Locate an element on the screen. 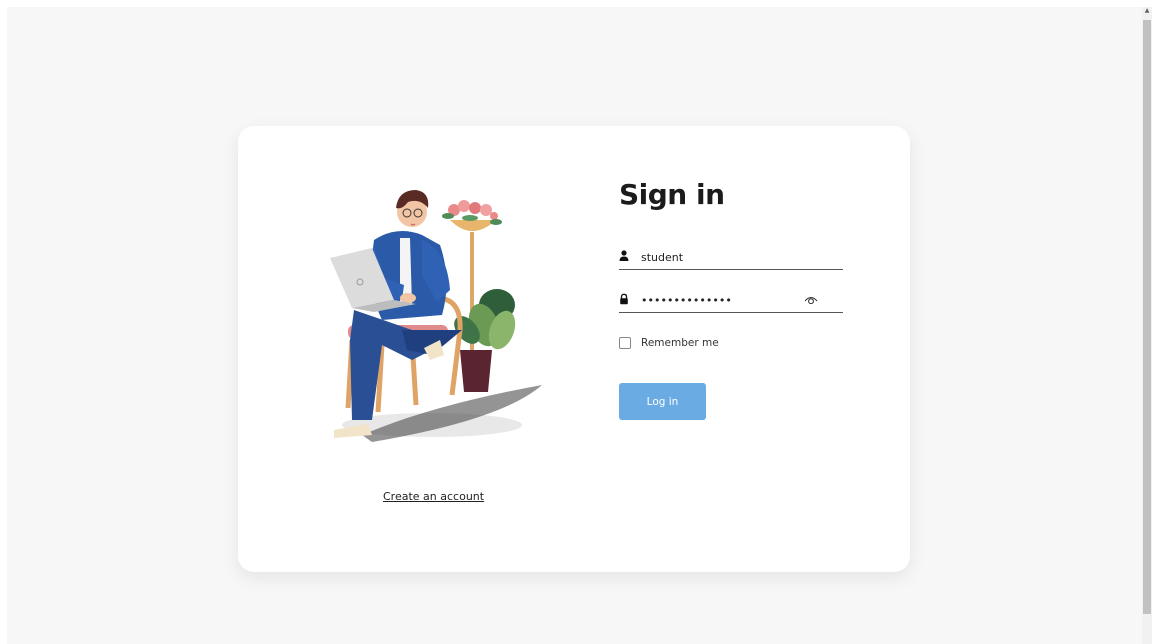 The image size is (1152, 644). lock-icon is located at coordinates (624, 299).